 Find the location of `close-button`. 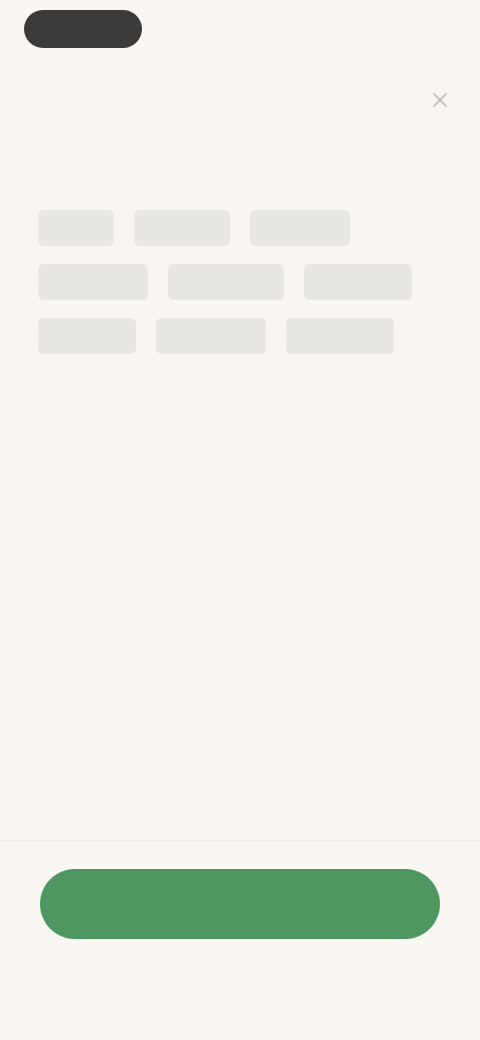

close-button is located at coordinates (440, 100).